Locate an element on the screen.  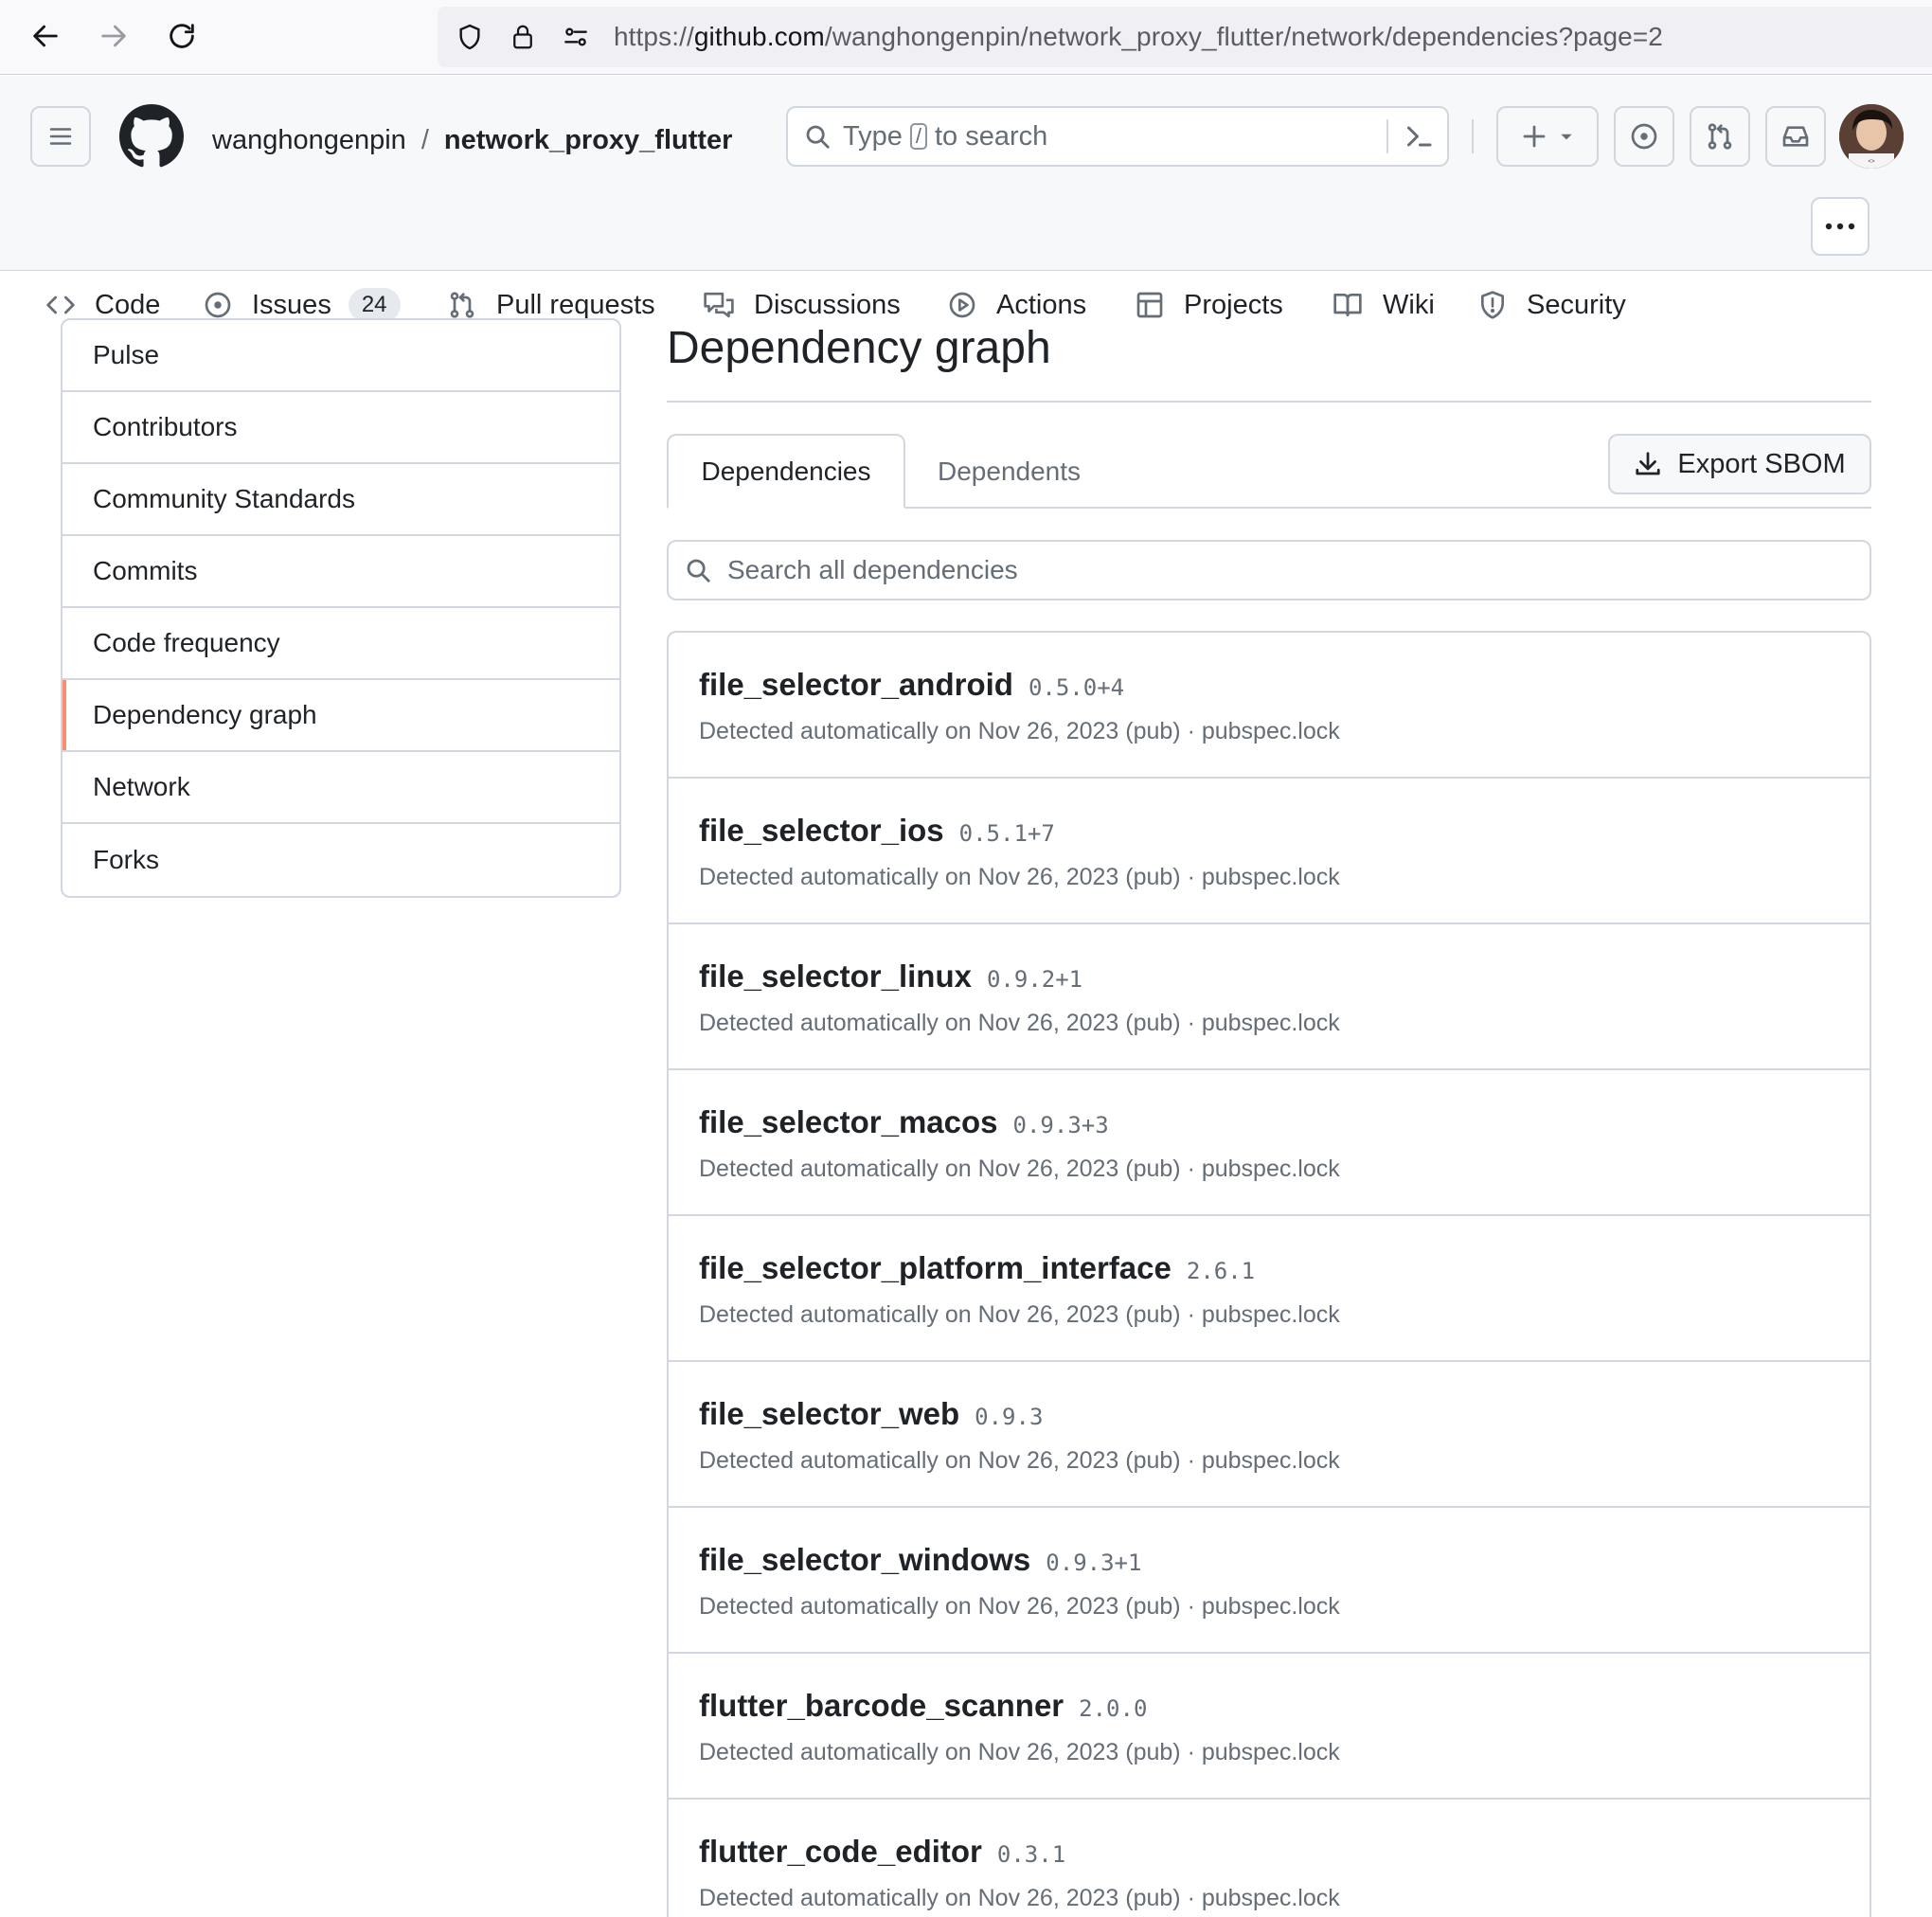
dependency-name-link: file_selector_web is located at coordinates (829, 1414).